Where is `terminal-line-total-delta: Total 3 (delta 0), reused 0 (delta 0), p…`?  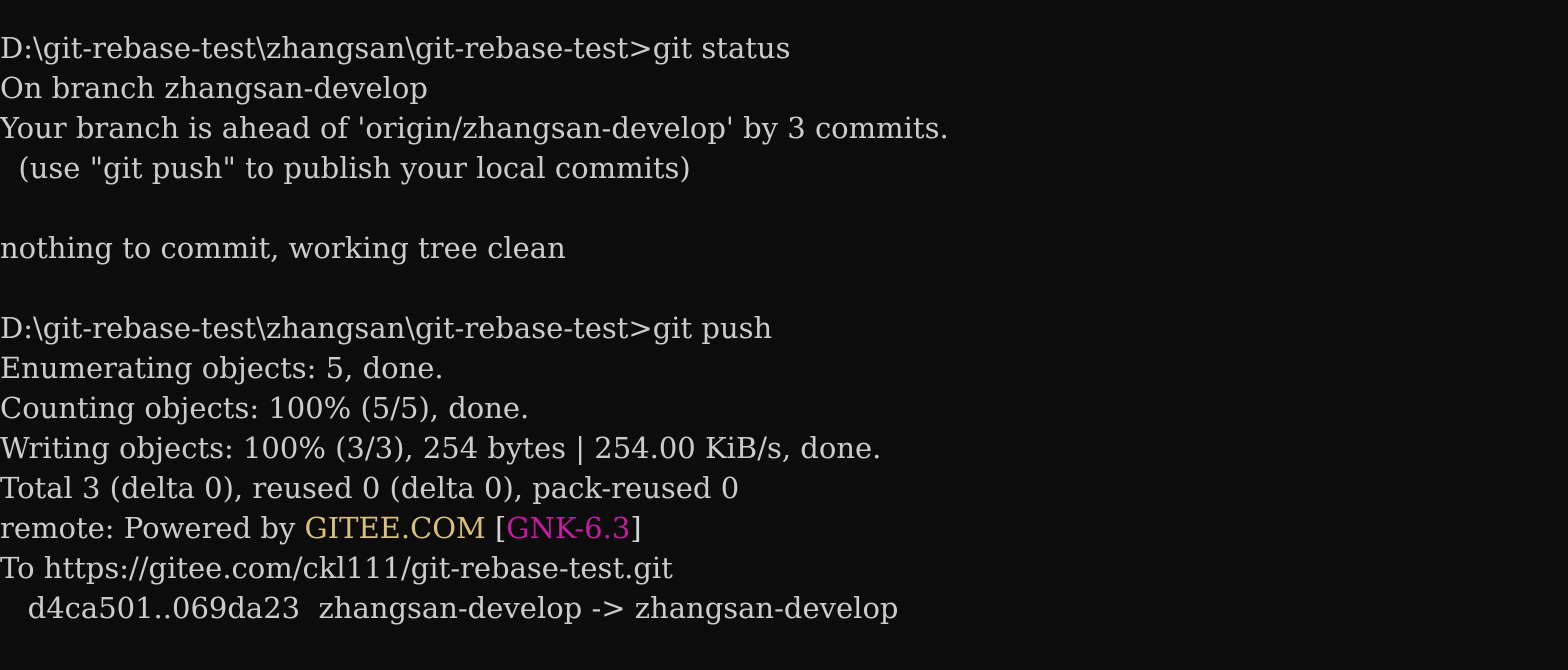
terminal-line-total-delta: Total 3 (delta 0), reused 0 (delta 0), p… is located at coordinates (784, 488).